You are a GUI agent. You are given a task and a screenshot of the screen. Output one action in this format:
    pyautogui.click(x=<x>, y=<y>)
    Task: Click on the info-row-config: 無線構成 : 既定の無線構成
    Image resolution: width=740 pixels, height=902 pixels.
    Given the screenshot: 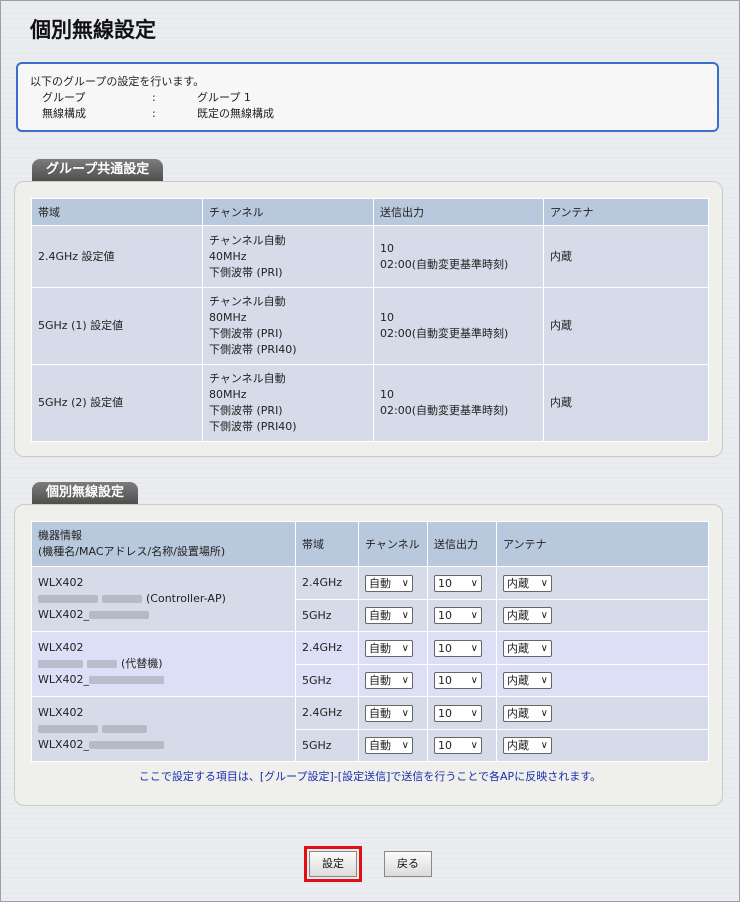 What is the action you would take?
    pyautogui.click(x=367, y=114)
    